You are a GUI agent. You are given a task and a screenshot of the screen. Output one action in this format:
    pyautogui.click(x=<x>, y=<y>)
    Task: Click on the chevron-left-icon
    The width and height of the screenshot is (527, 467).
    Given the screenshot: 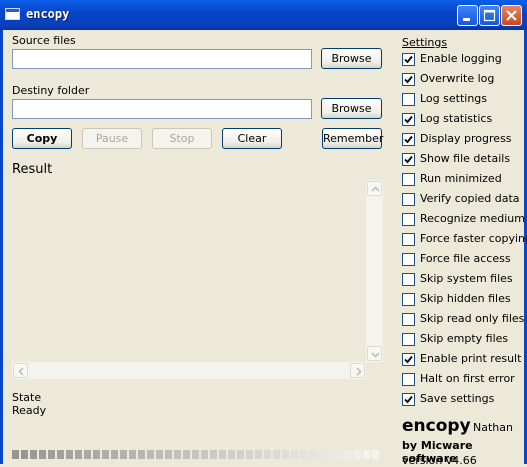 What is the action you would take?
    pyautogui.click(x=21, y=371)
    